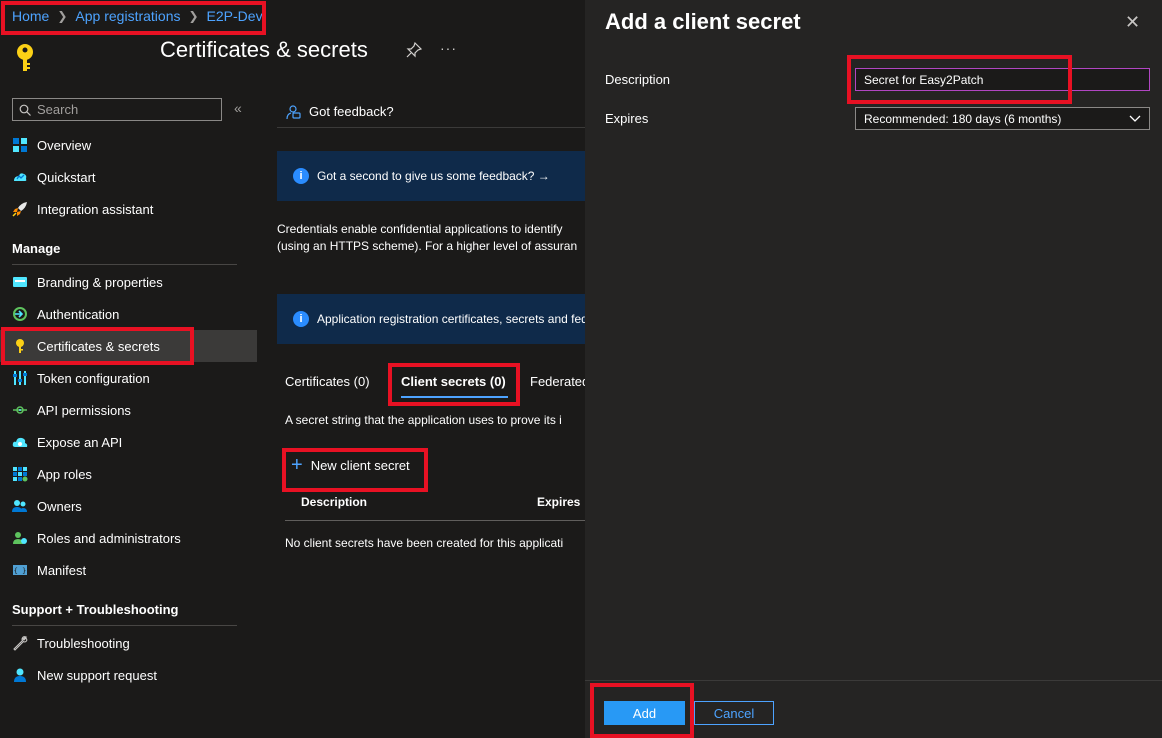  I want to click on plus-icon: +, so click(297, 465).